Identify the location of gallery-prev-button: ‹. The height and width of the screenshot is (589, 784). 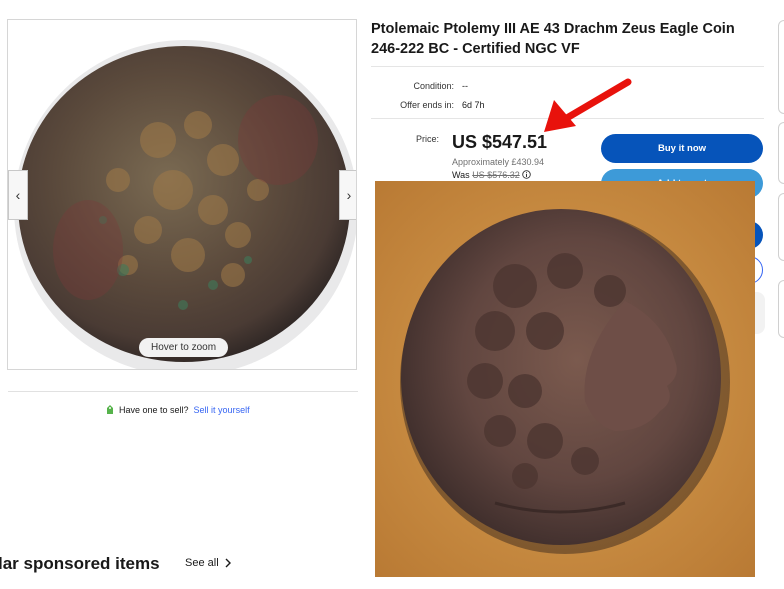
(18, 195).